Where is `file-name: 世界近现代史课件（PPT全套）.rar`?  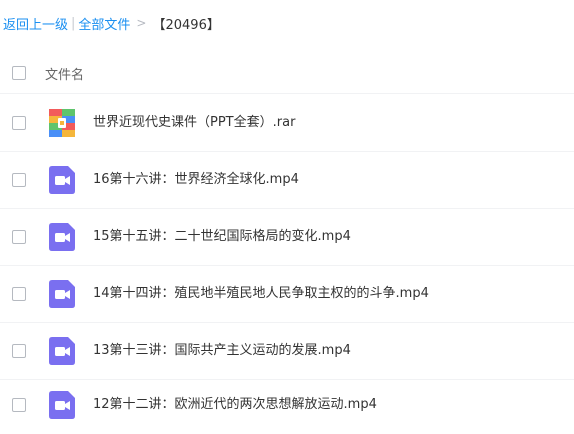
file-name: 世界近现代史课件（PPT全套）.rar is located at coordinates (194, 123).